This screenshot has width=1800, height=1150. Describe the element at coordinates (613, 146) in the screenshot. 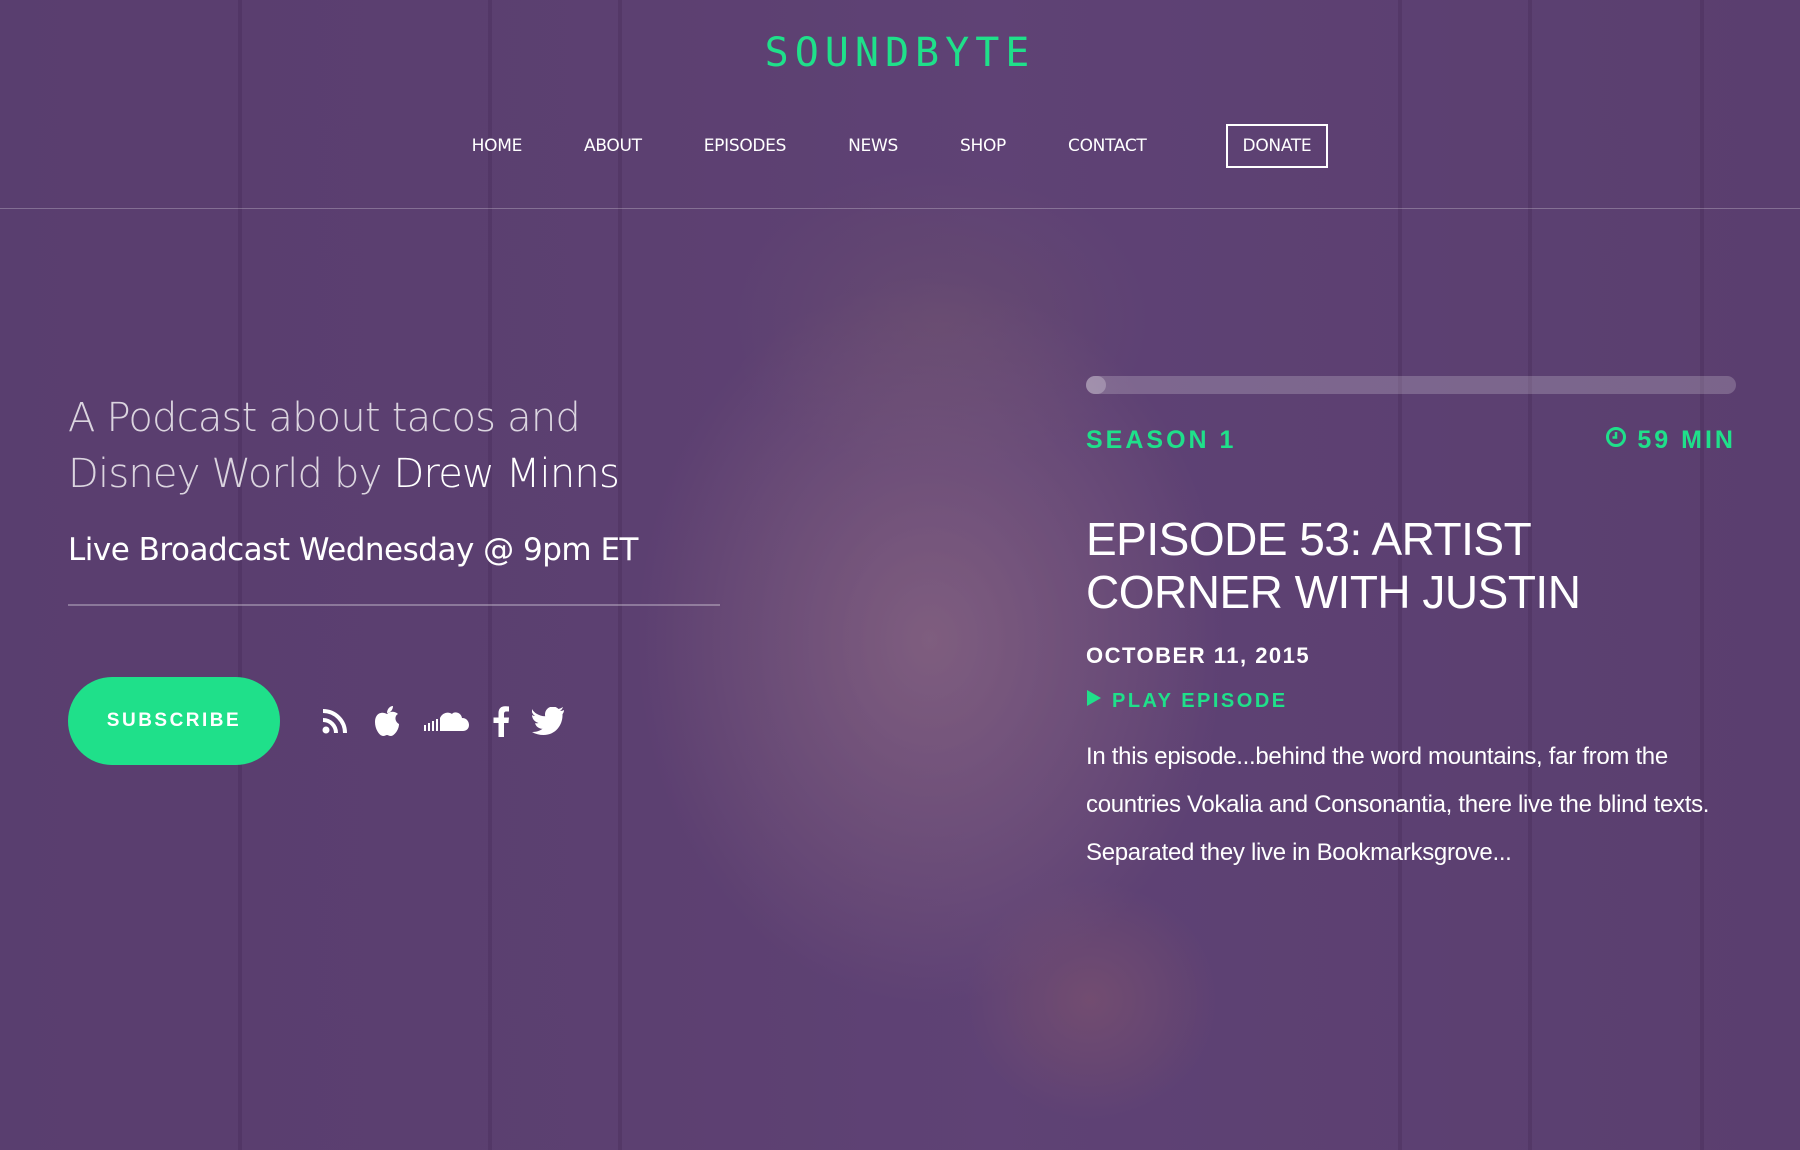

I see `nav-about: ABOUT` at that location.